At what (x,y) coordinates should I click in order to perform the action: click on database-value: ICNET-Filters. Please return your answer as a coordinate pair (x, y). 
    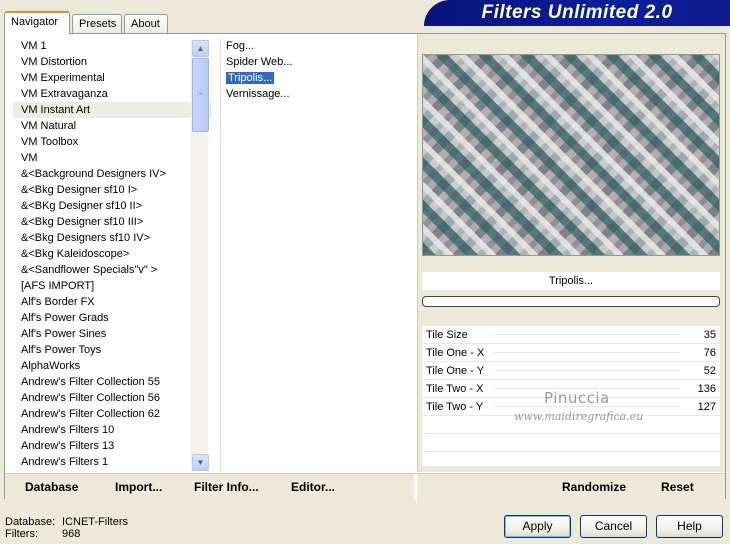
    Looking at the image, I should click on (95, 522).